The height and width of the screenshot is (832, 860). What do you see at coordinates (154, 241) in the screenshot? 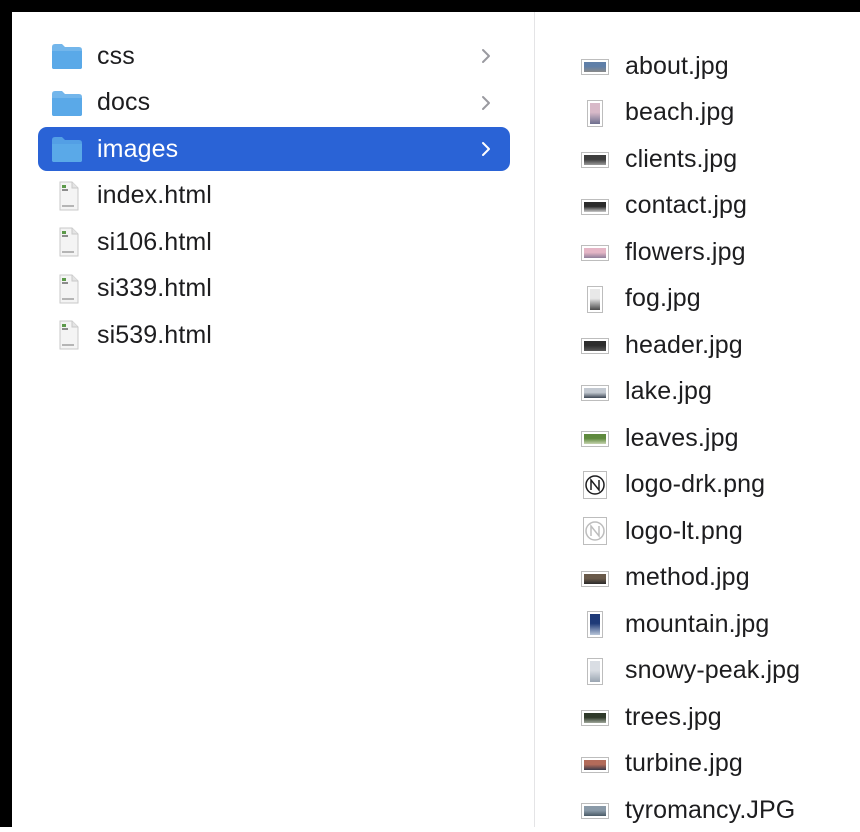
I see `row-label: si106.html` at bounding box center [154, 241].